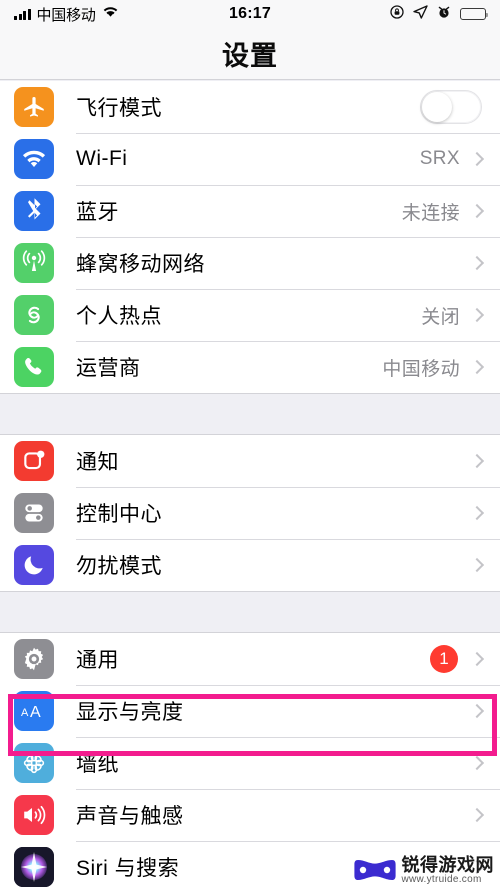 This screenshot has width=500, height=889. I want to click on wallpaper-icon, so click(34, 763).